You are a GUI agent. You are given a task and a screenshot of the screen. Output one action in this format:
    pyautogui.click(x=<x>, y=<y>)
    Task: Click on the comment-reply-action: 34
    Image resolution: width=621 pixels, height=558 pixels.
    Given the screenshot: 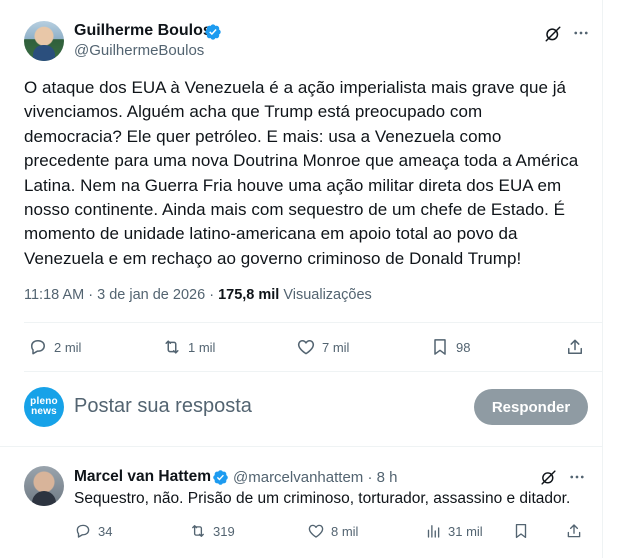 What is the action you would take?
    pyautogui.click(x=93, y=531)
    